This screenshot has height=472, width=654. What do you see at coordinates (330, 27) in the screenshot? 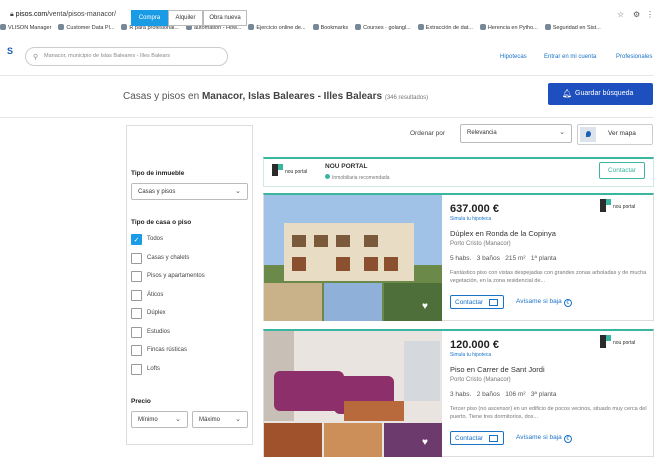
I see `bookmark-item: Bookmarks` at bounding box center [330, 27].